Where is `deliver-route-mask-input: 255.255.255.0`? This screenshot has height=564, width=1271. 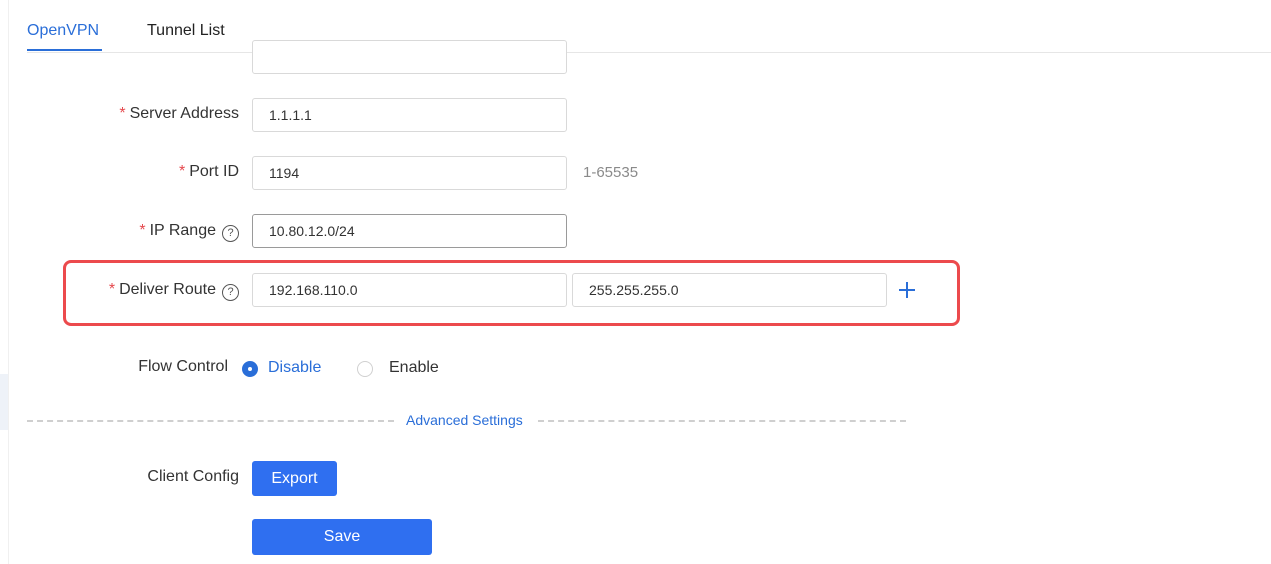 deliver-route-mask-input: 255.255.255.0 is located at coordinates (729, 290).